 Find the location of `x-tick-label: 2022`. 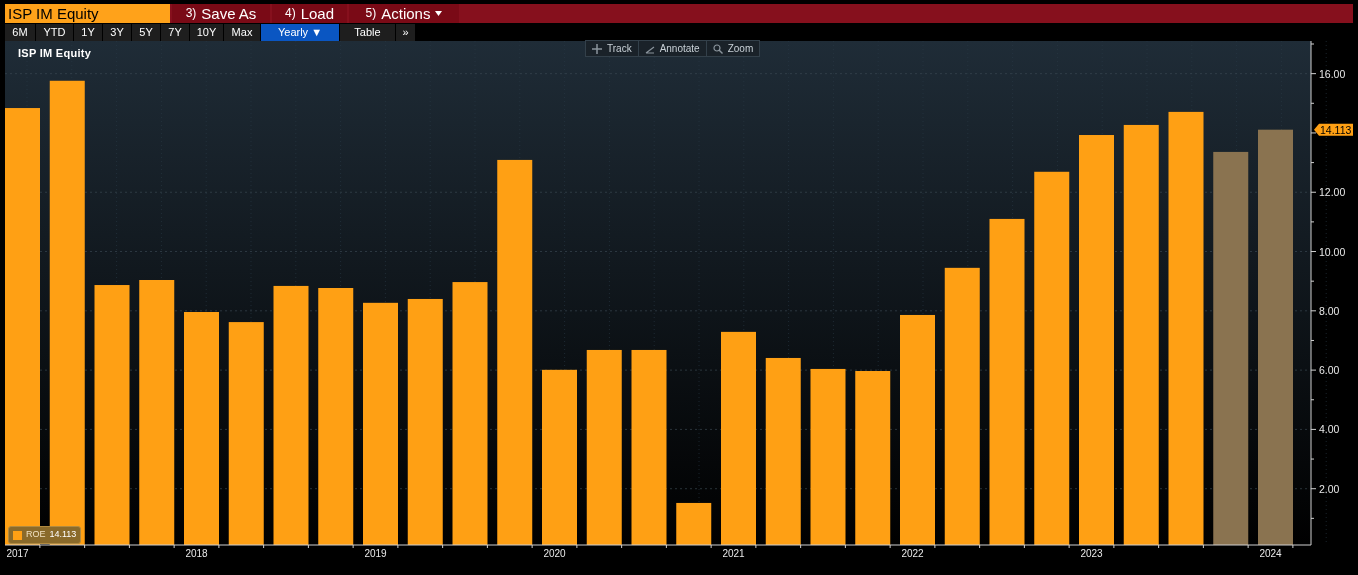

x-tick-label: 2022 is located at coordinates (912, 553).